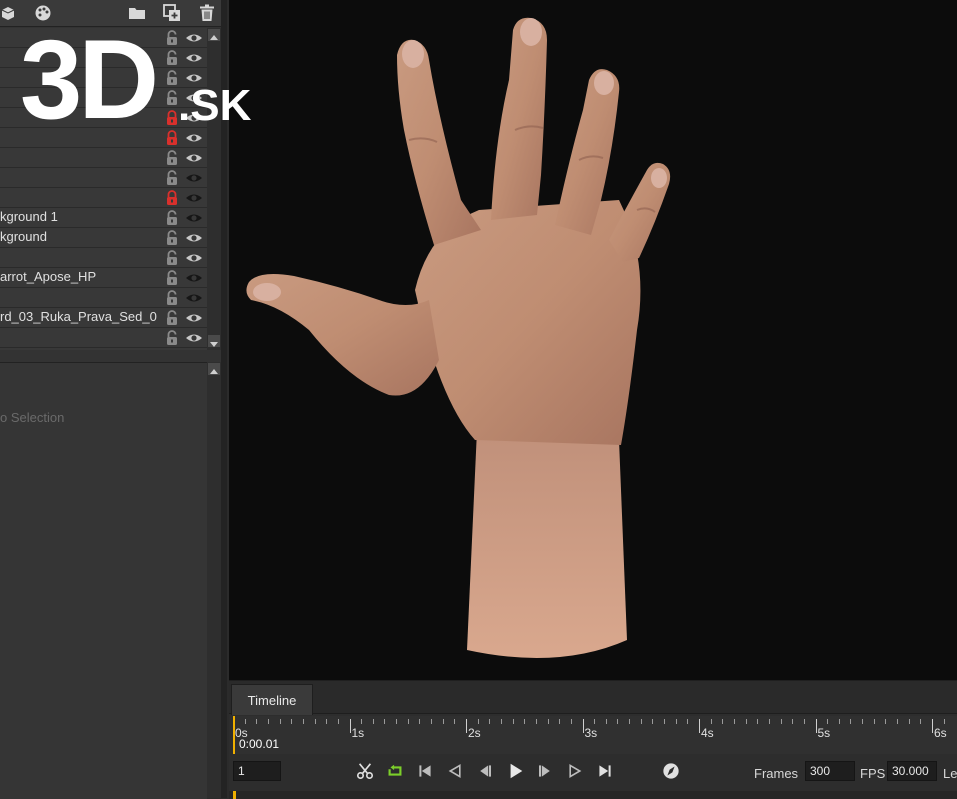 This screenshot has height=799, width=957. I want to click on step-back-icon, so click(485, 771).